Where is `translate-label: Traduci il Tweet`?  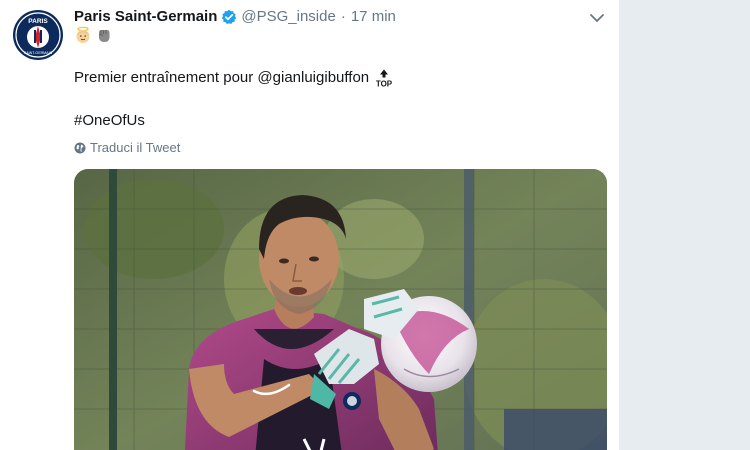
translate-label: Traduci il Tweet is located at coordinates (135, 147).